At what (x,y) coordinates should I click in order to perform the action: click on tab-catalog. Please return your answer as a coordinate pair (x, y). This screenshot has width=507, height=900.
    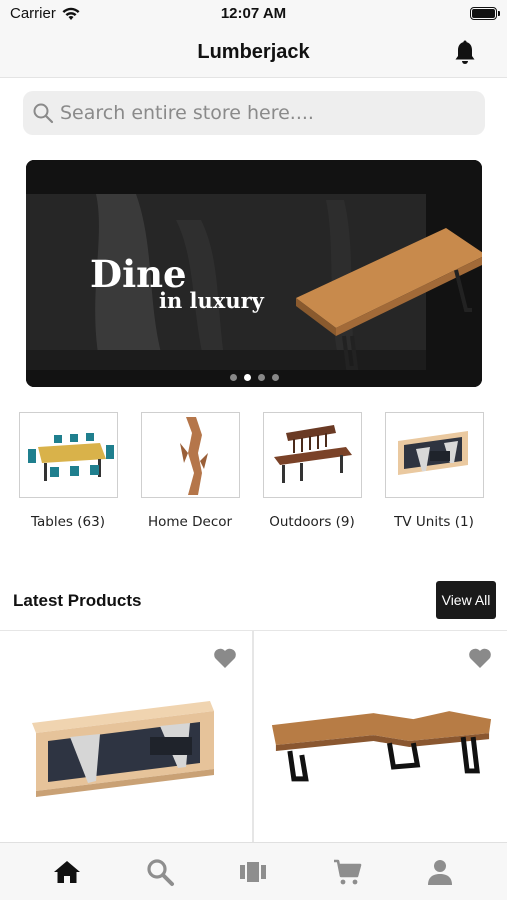
    Looking at the image, I should click on (253, 872).